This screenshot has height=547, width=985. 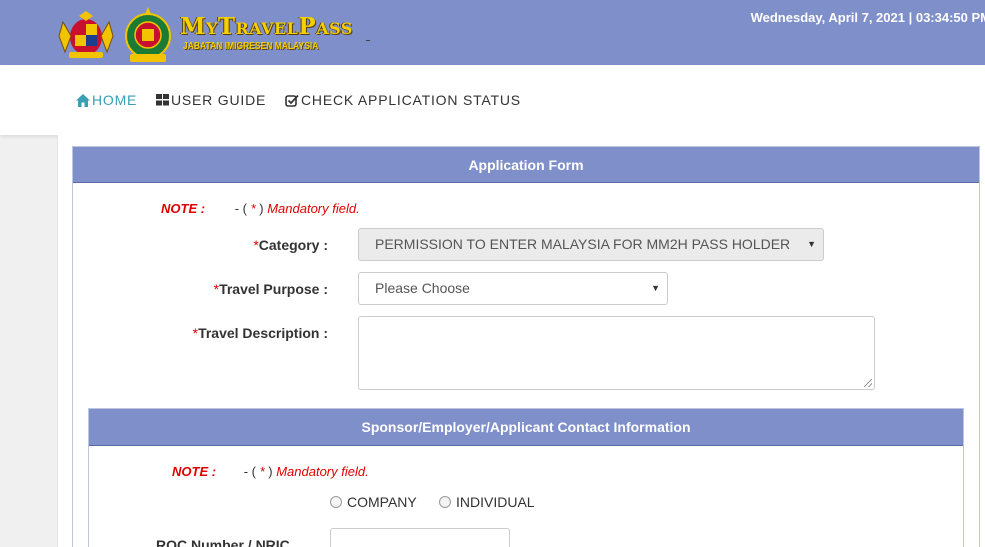 What do you see at coordinates (422, 288) in the screenshot?
I see `travel-purpose-selected-value: Please Choose` at bounding box center [422, 288].